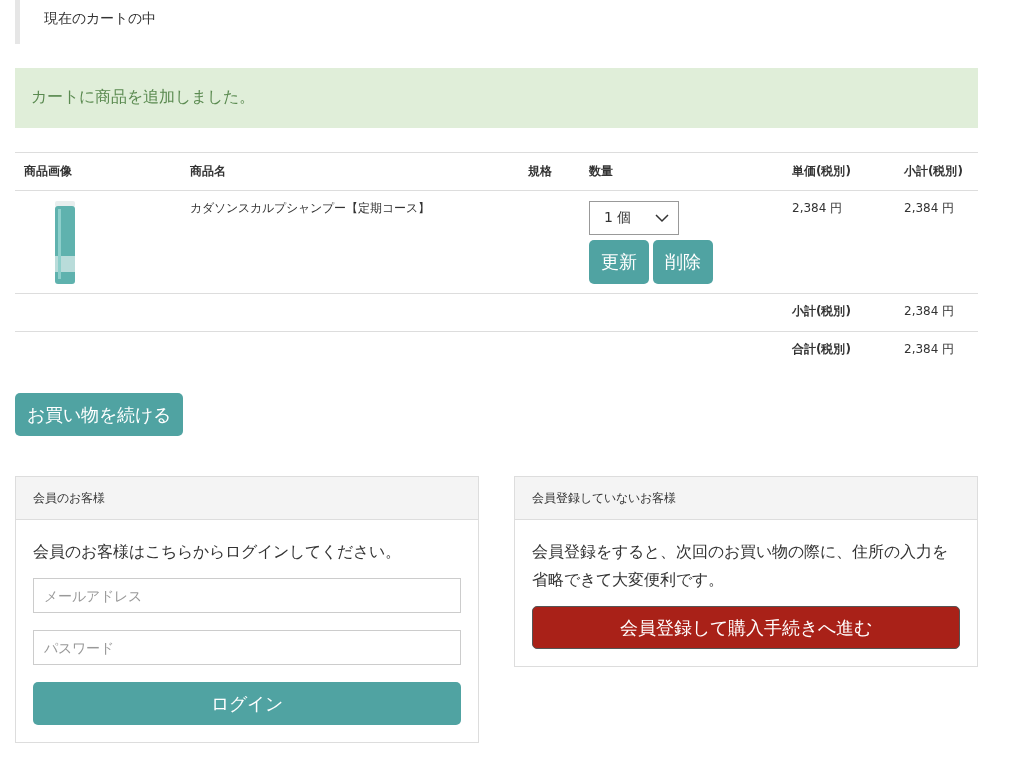 The image size is (1024, 766). Describe the element at coordinates (839, 171) in the screenshot. I see `column-header: 単価(税別)` at that location.